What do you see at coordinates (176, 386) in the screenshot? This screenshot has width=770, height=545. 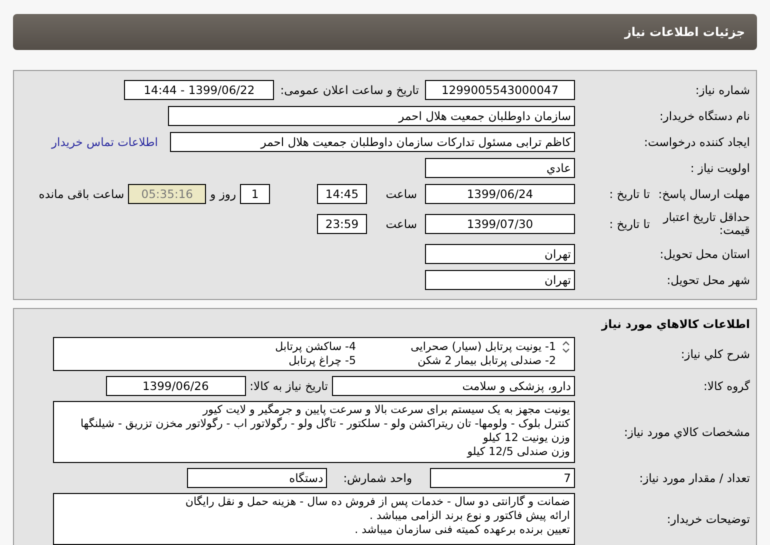 I see `need-date-field: 1399/06/26` at bounding box center [176, 386].